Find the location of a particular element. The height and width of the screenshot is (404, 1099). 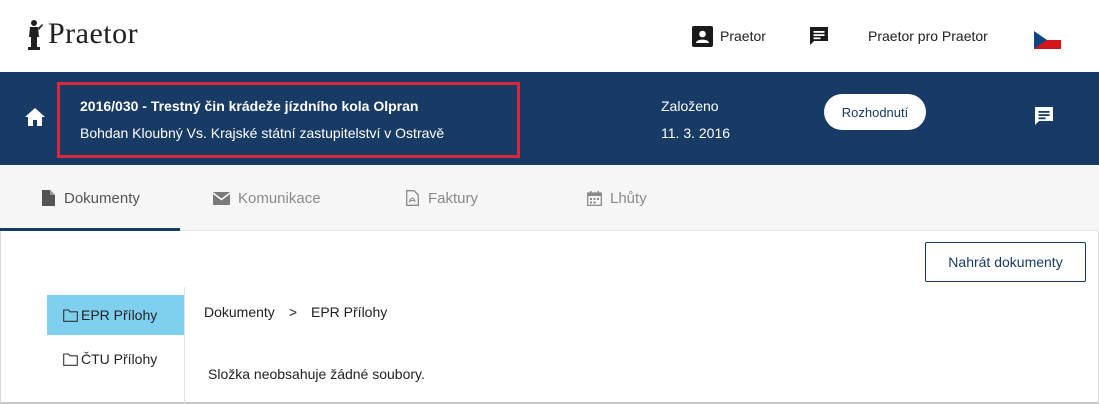

founded-label: Založeno is located at coordinates (690, 106).